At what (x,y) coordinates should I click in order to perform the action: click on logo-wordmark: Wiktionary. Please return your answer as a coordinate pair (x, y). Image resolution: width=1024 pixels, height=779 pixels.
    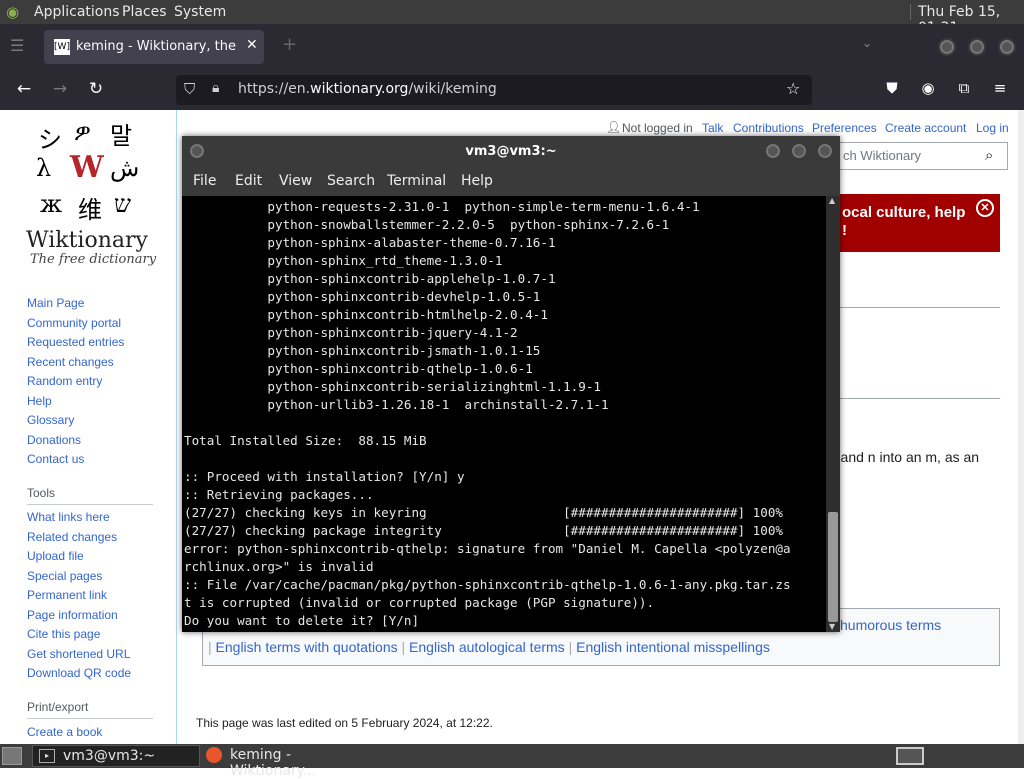
    Looking at the image, I should click on (87, 240).